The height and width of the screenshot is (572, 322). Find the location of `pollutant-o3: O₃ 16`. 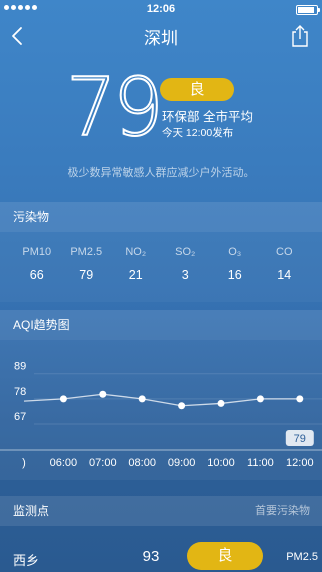

pollutant-o3: O₃ 16 is located at coordinates (235, 264).